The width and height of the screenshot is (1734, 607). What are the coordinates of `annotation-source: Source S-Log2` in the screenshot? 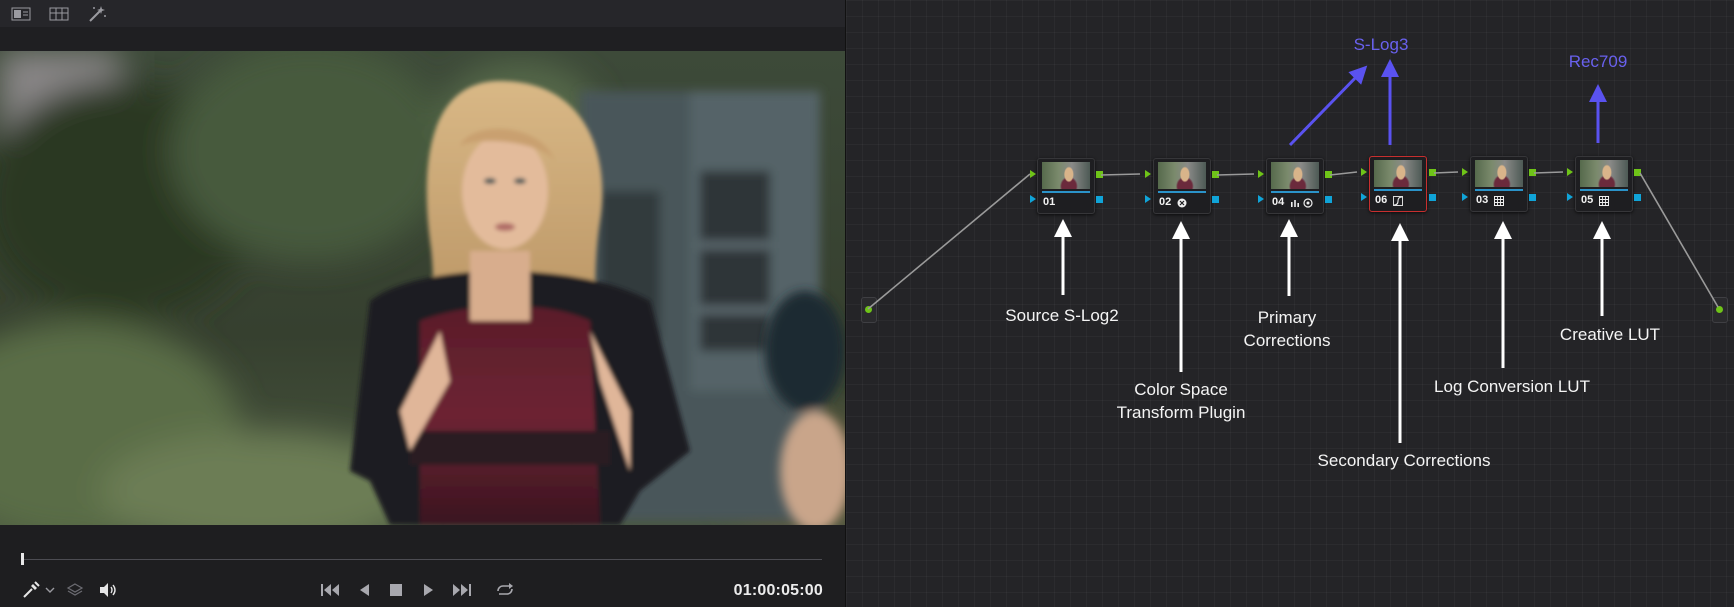 It's located at (1061, 315).